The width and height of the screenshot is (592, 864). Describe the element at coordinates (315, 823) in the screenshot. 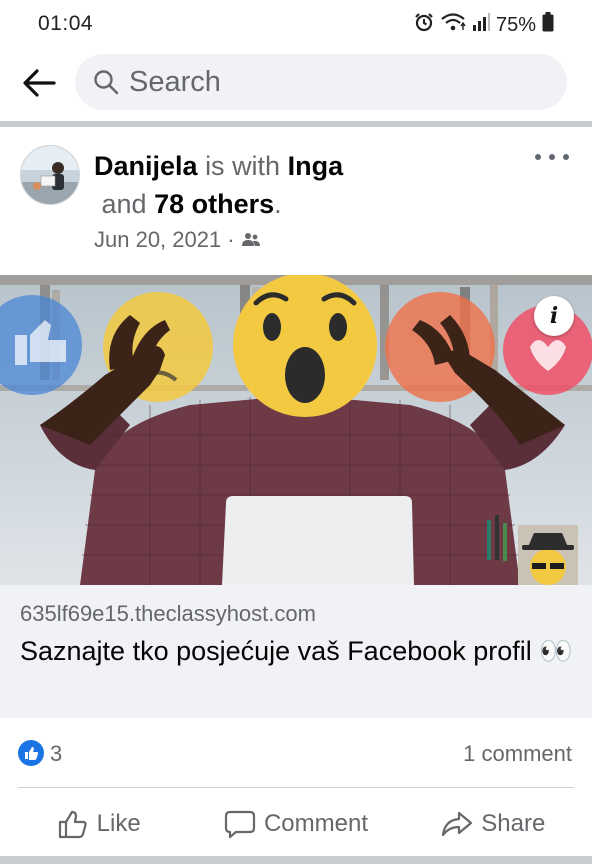

I see `comment-label: Comment` at that location.